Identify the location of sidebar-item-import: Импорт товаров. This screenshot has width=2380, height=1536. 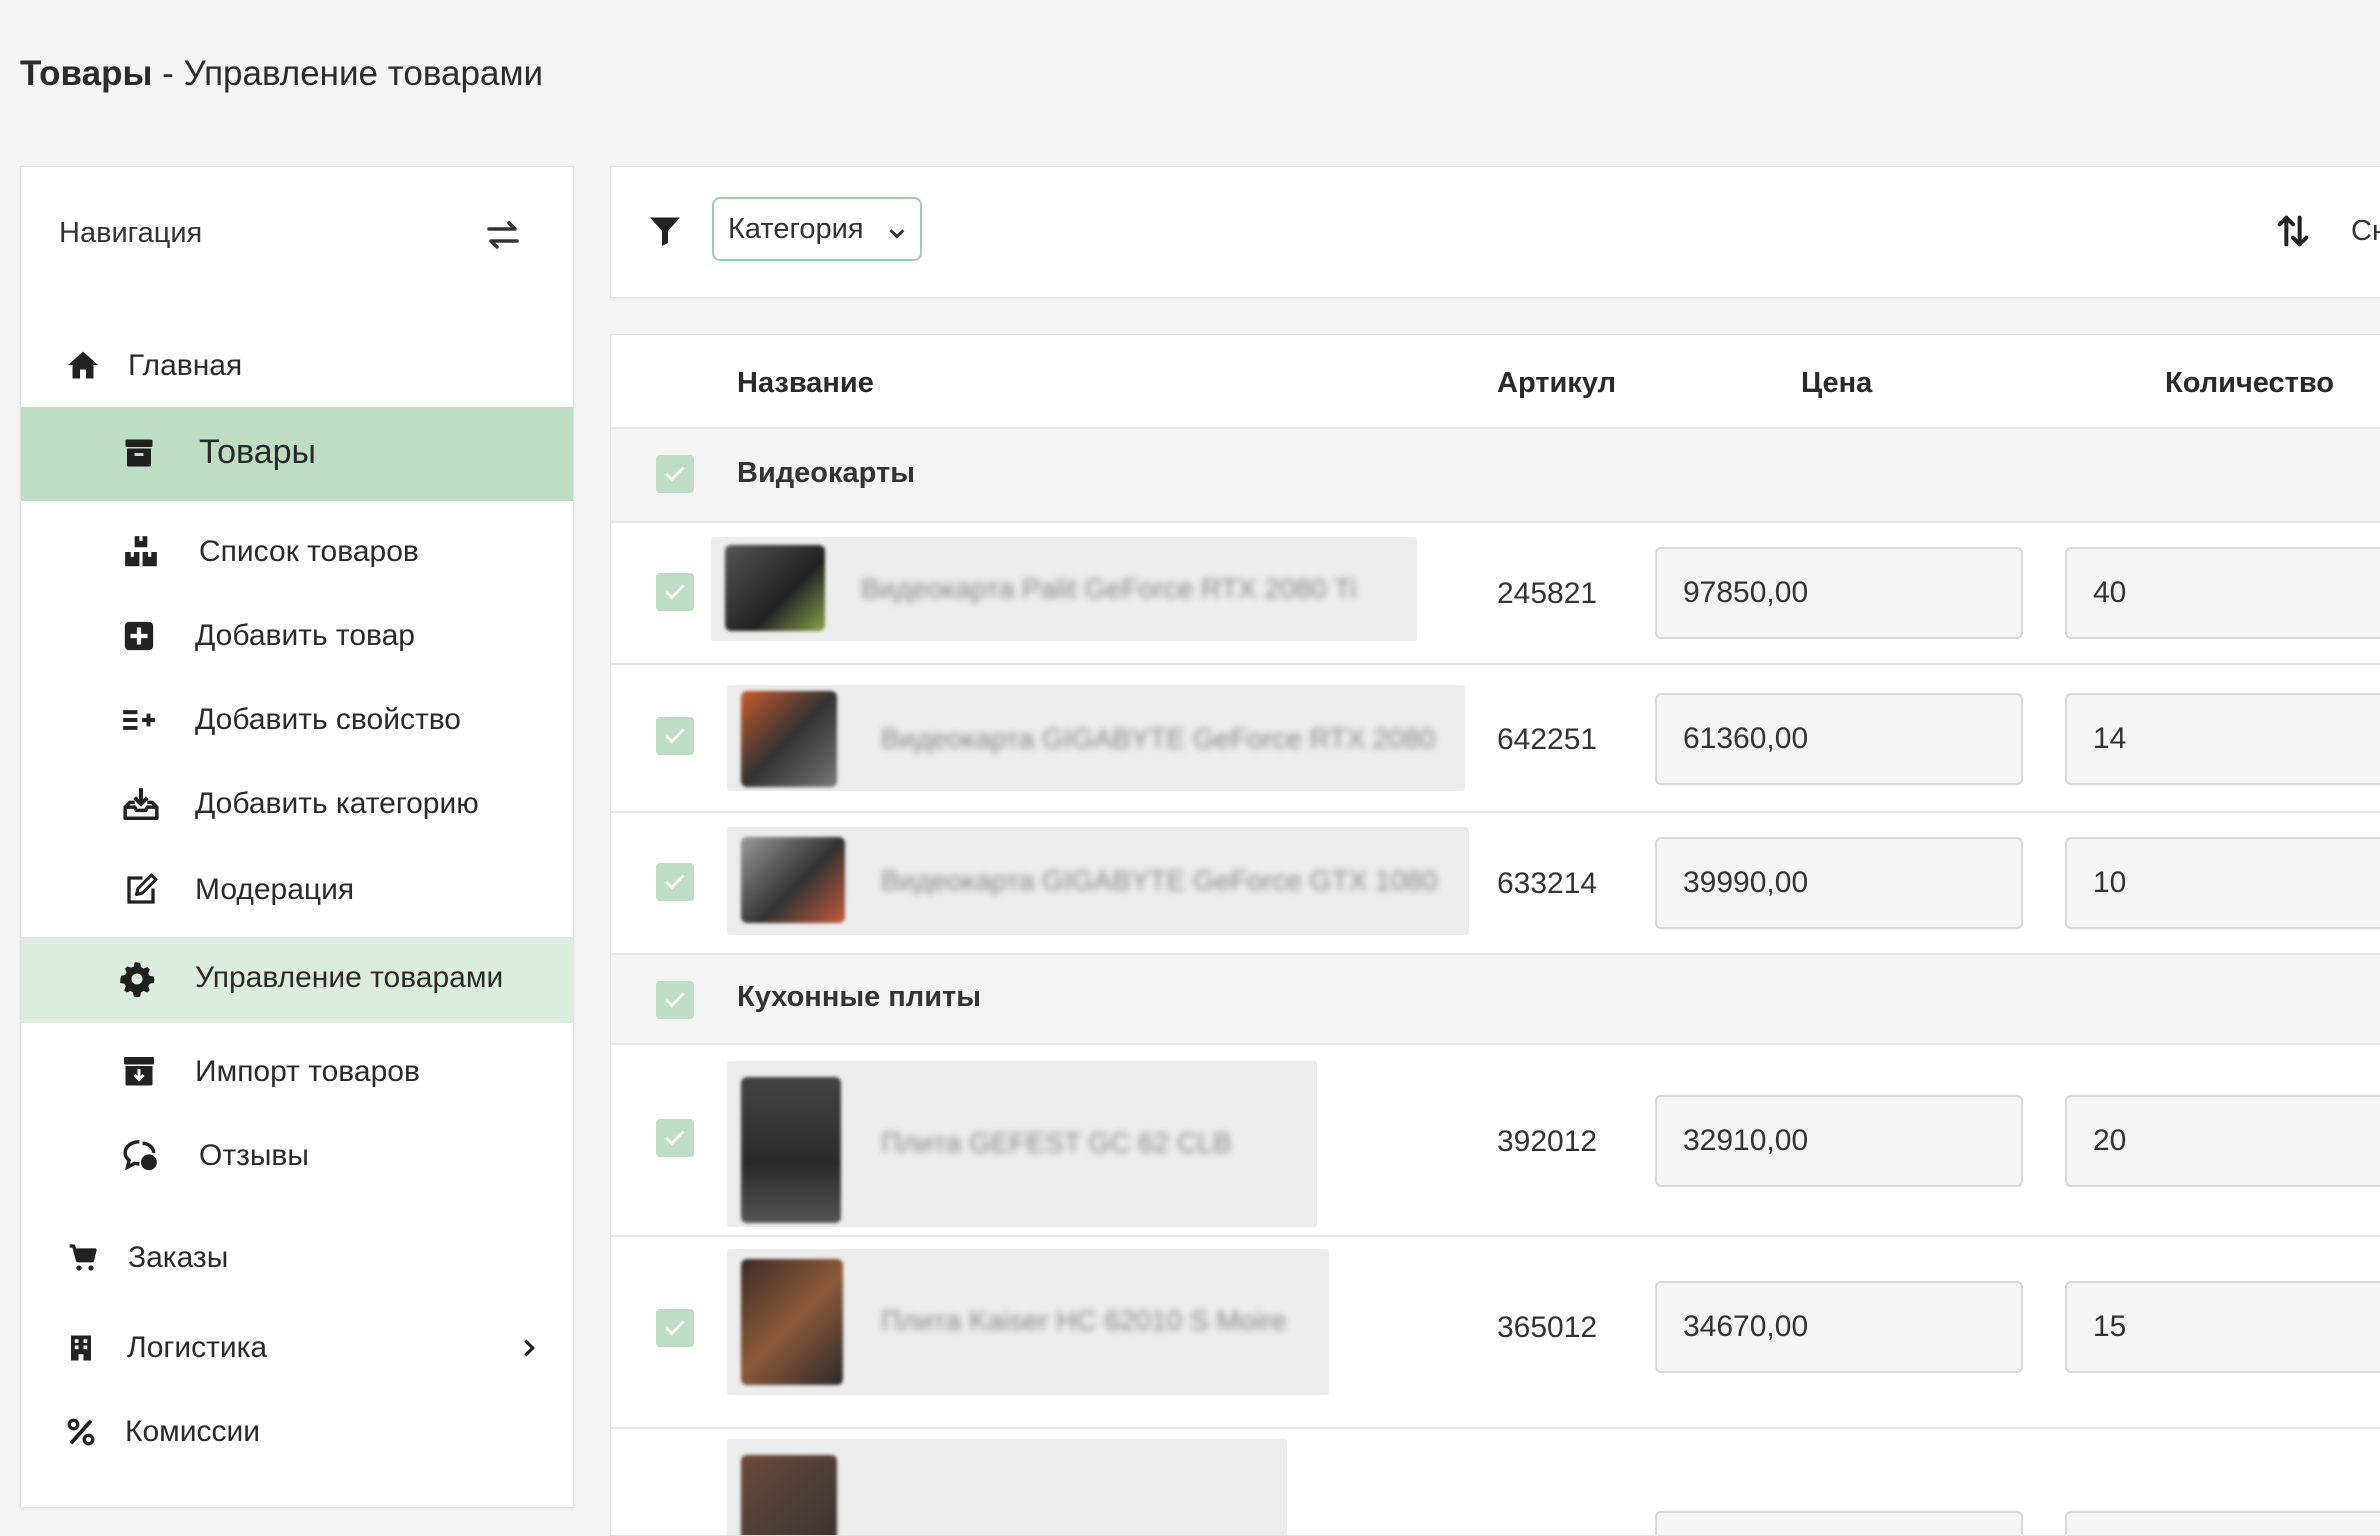
(297, 1072).